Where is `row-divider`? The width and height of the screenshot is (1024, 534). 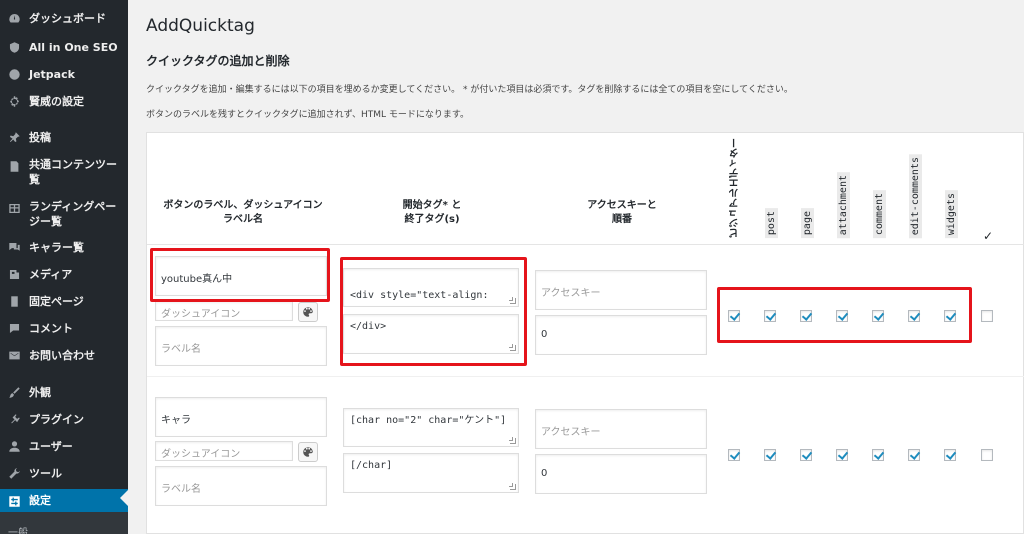
row-divider is located at coordinates (585, 376).